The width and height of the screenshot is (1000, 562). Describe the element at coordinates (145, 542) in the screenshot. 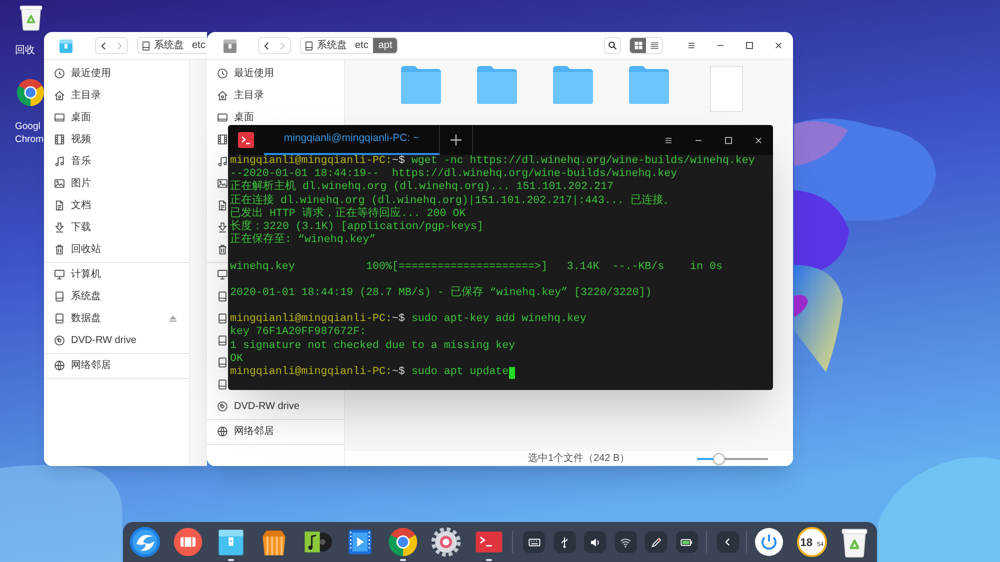

I see `launcher-icon` at that location.